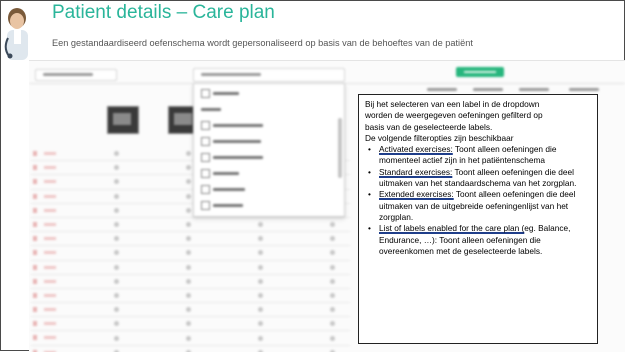 The image size is (625, 352). Describe the element at coordinates (429, 126) in the screenshot. I see `callout-intro-line: basis van de geselecteerde labels.` at that location.